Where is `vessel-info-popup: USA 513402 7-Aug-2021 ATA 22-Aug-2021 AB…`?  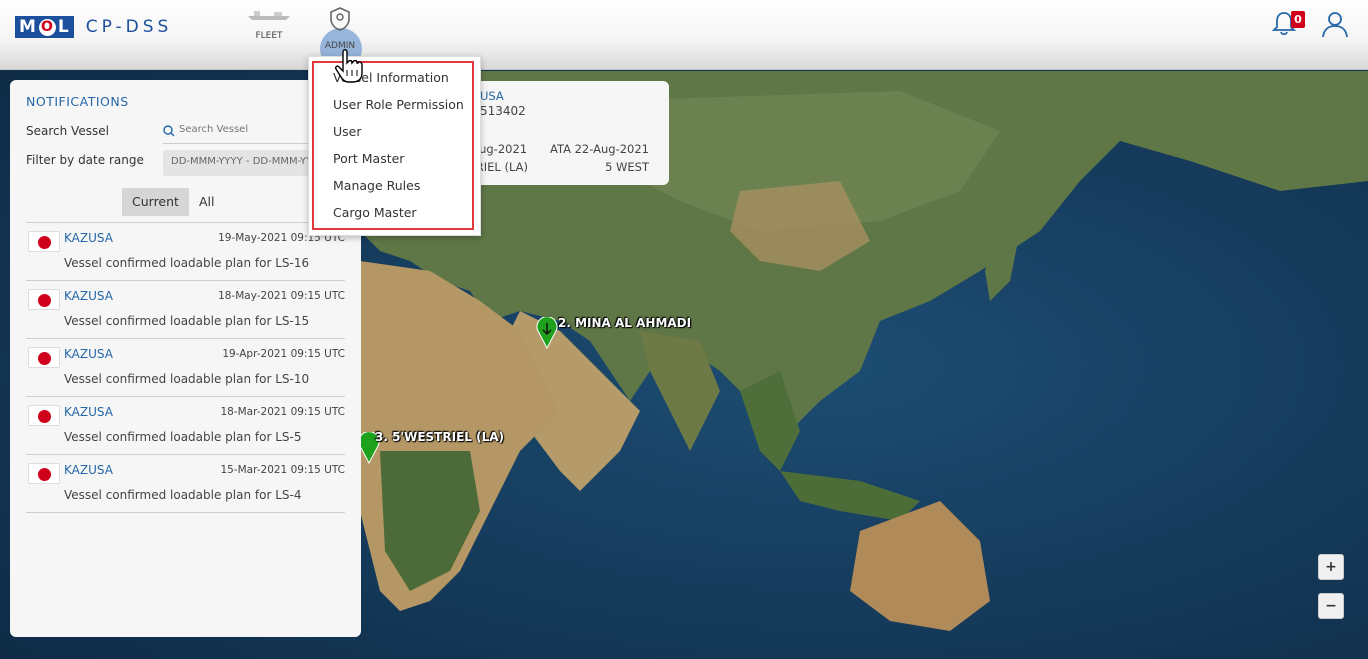 vessel-info-popup: USA 513402 7-Aug-2021 ATA 22-Aug-2021 AB… is located at coordinates (564, 133).